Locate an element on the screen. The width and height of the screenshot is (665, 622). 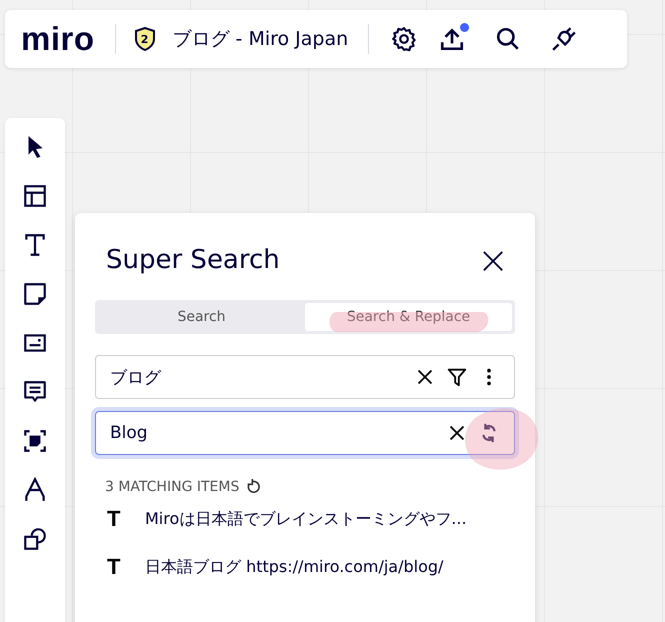
frame-icon is located at coordinates (35, 441).